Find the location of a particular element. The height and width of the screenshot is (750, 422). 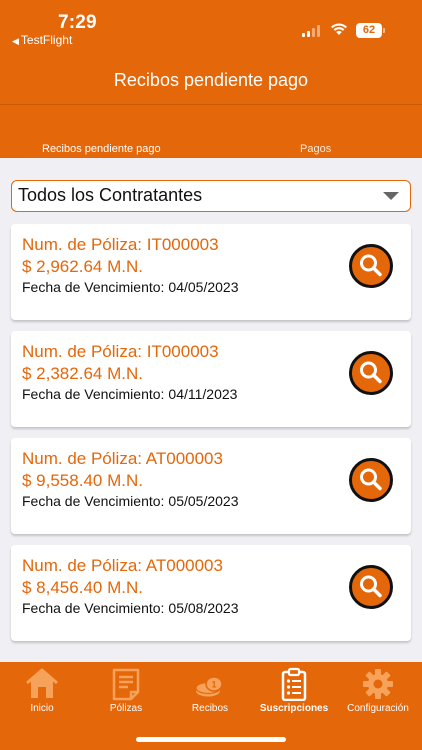

tabbar-label: Pólizas is located at coordinates (126, 708).